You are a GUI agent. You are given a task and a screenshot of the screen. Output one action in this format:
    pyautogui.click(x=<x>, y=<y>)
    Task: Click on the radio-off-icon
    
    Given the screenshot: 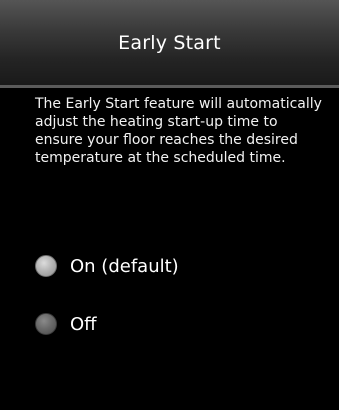 What is the action you would take?
    pyautogui.click(x=46, y=324)
    